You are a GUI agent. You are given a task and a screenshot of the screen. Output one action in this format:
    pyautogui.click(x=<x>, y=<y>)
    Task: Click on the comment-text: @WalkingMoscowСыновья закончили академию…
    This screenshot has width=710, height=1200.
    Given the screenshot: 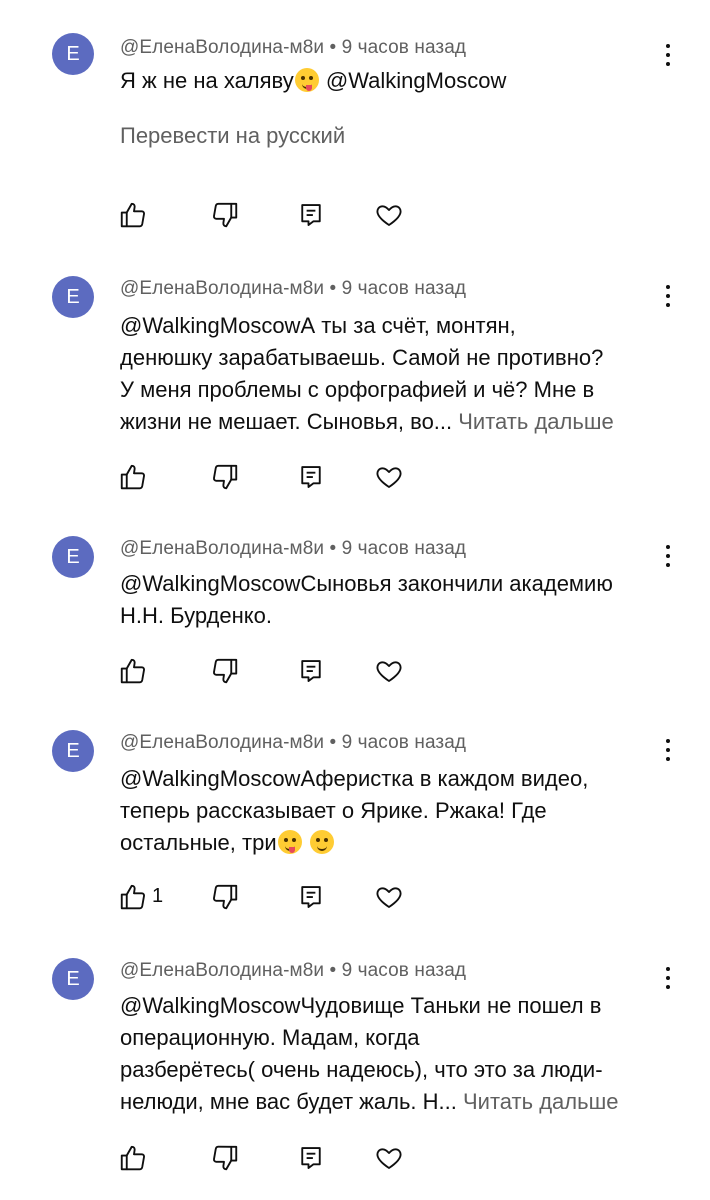 What is the action you would take?
    pyautogui.click(x=400, y=600)
    